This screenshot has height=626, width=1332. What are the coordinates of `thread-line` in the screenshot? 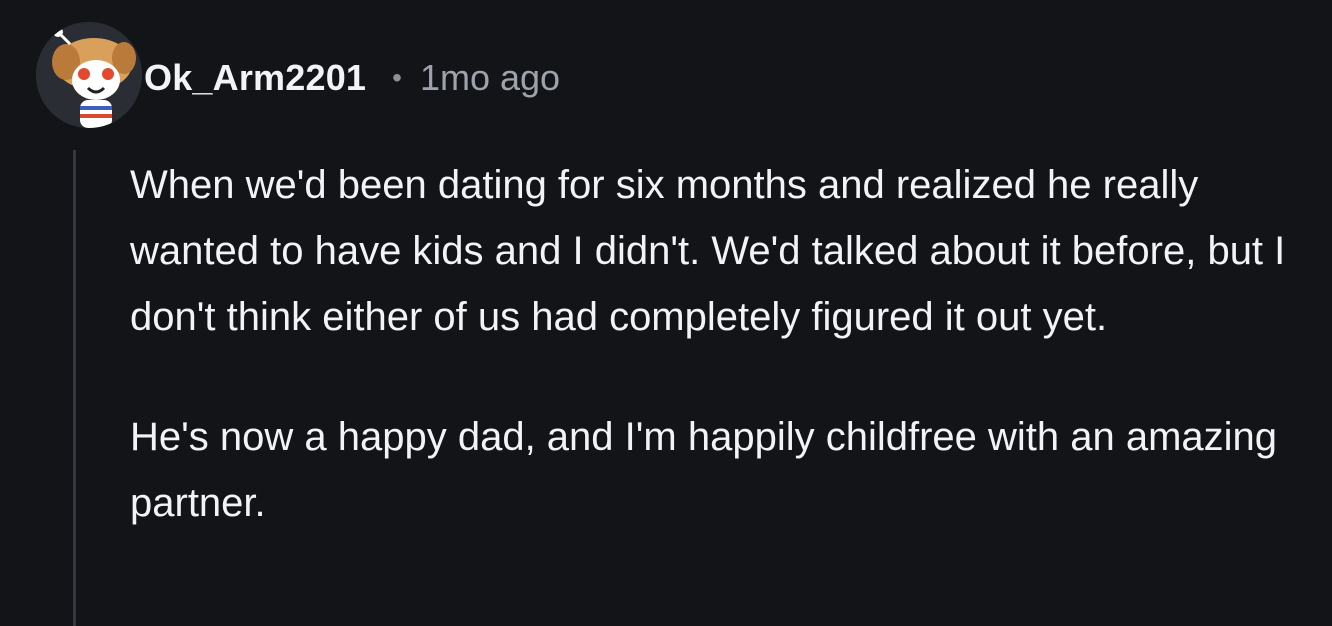 It's located at (74, 388).